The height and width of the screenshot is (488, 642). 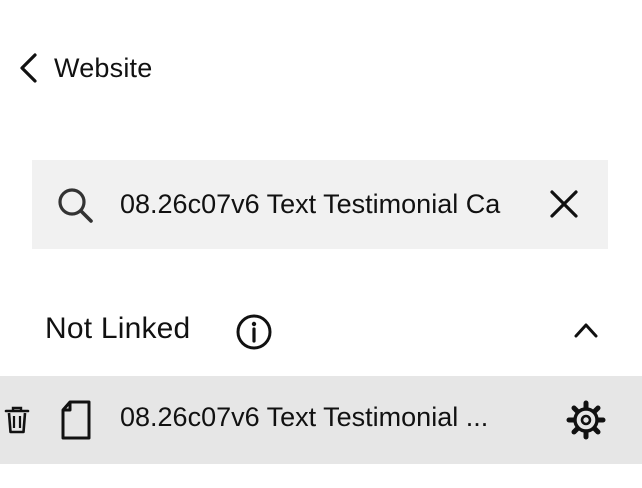 What do you see at coordinates (586, 420) in the screenshot?
I see `gear-icon` at bounding box center [586, 420].